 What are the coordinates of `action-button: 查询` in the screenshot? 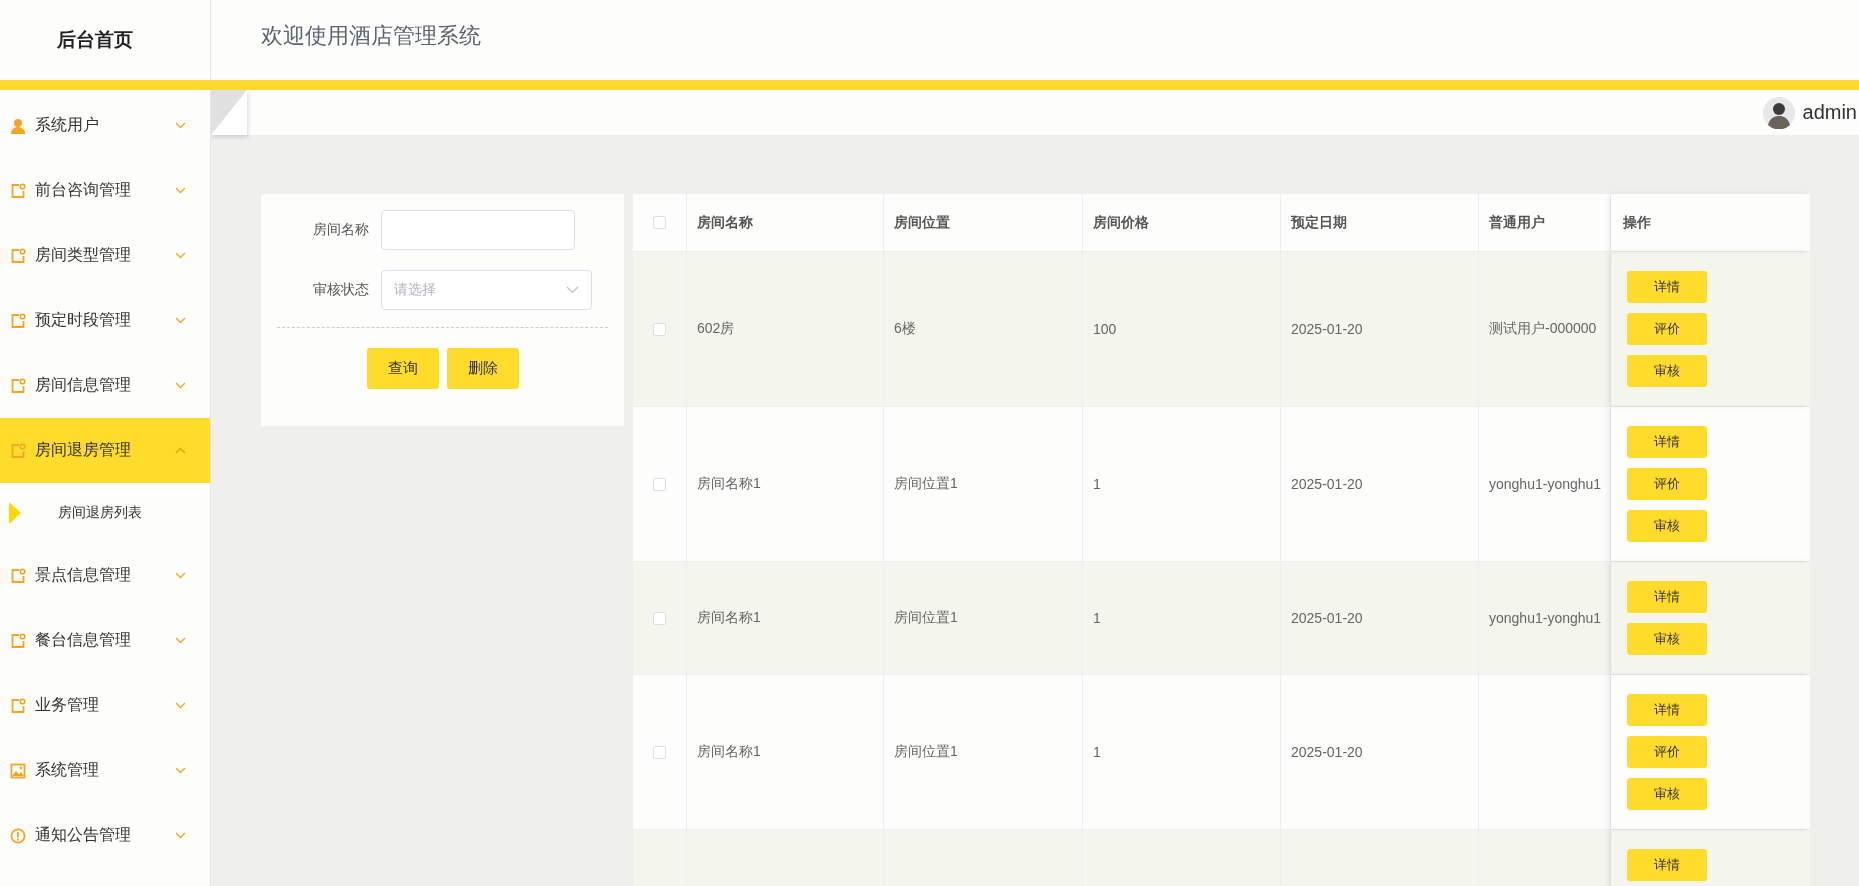 It's located at (402, 368).